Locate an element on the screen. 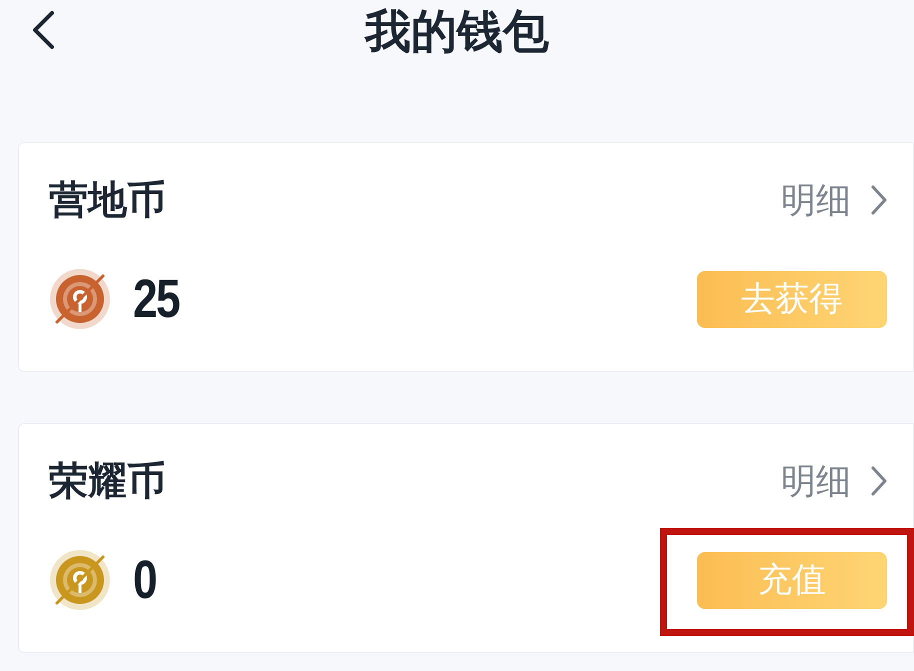  balance-amount: 25 is located at coordinates (156, 299).